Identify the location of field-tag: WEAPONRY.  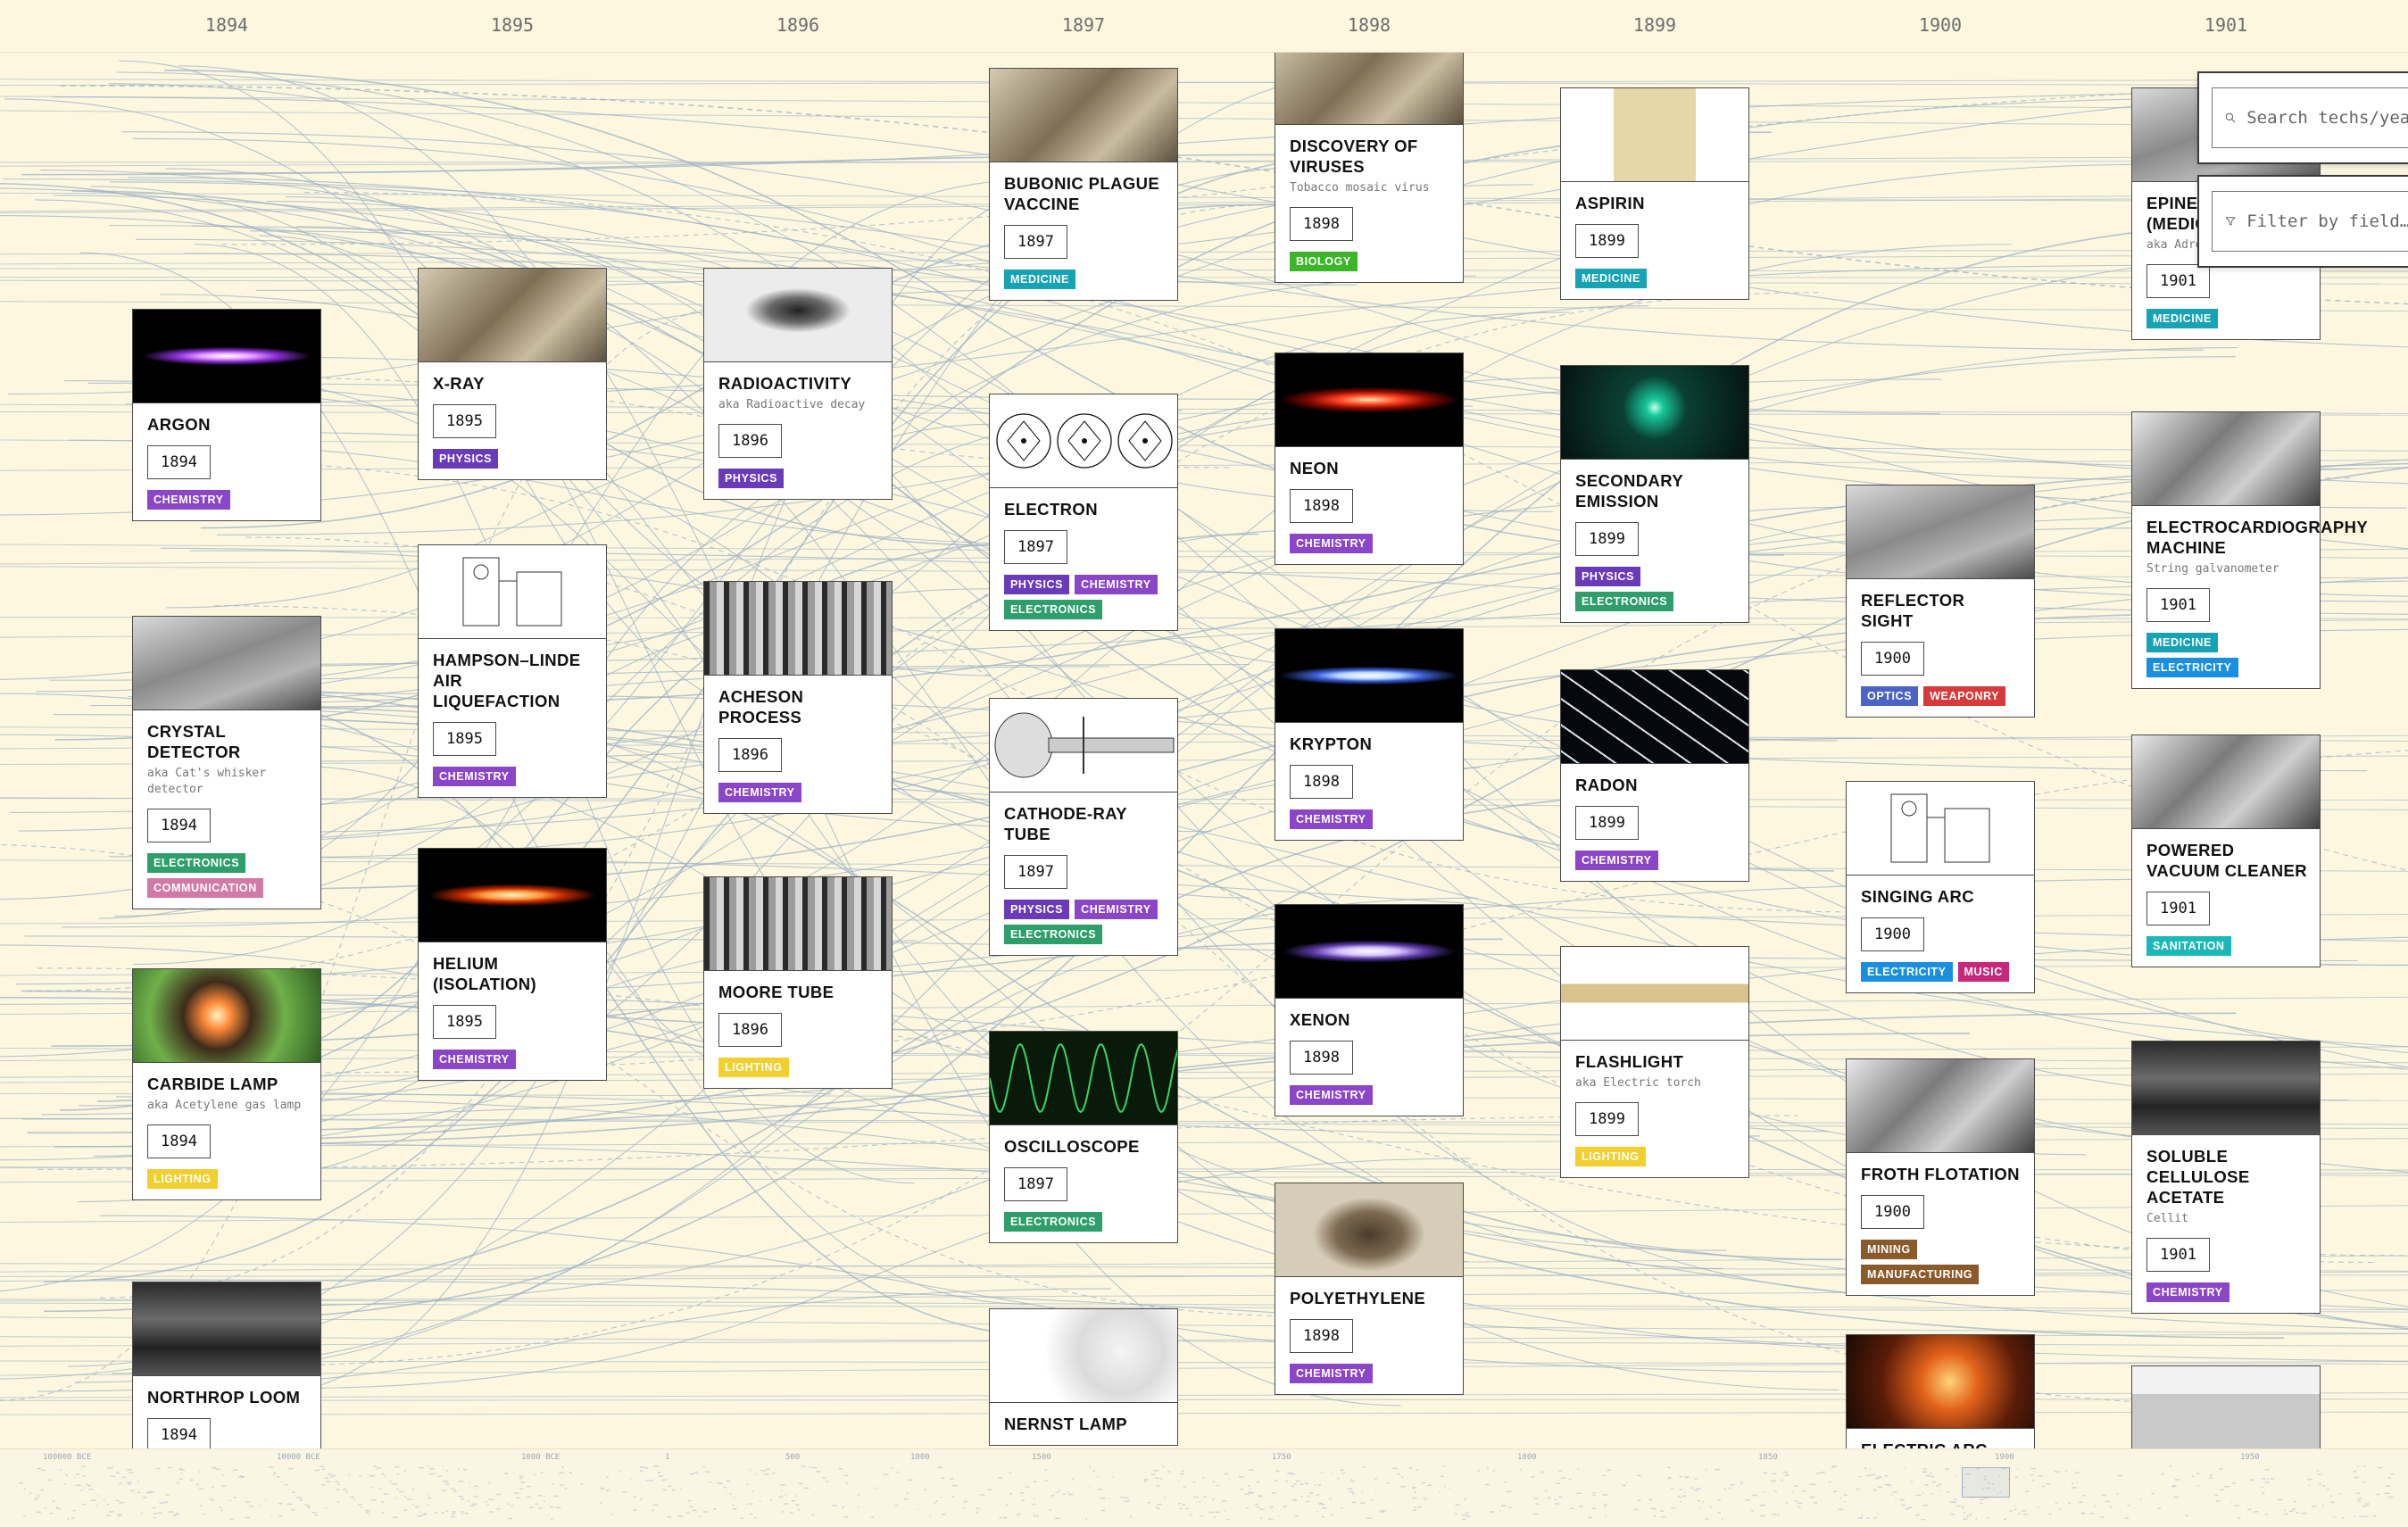
(1964, 696).